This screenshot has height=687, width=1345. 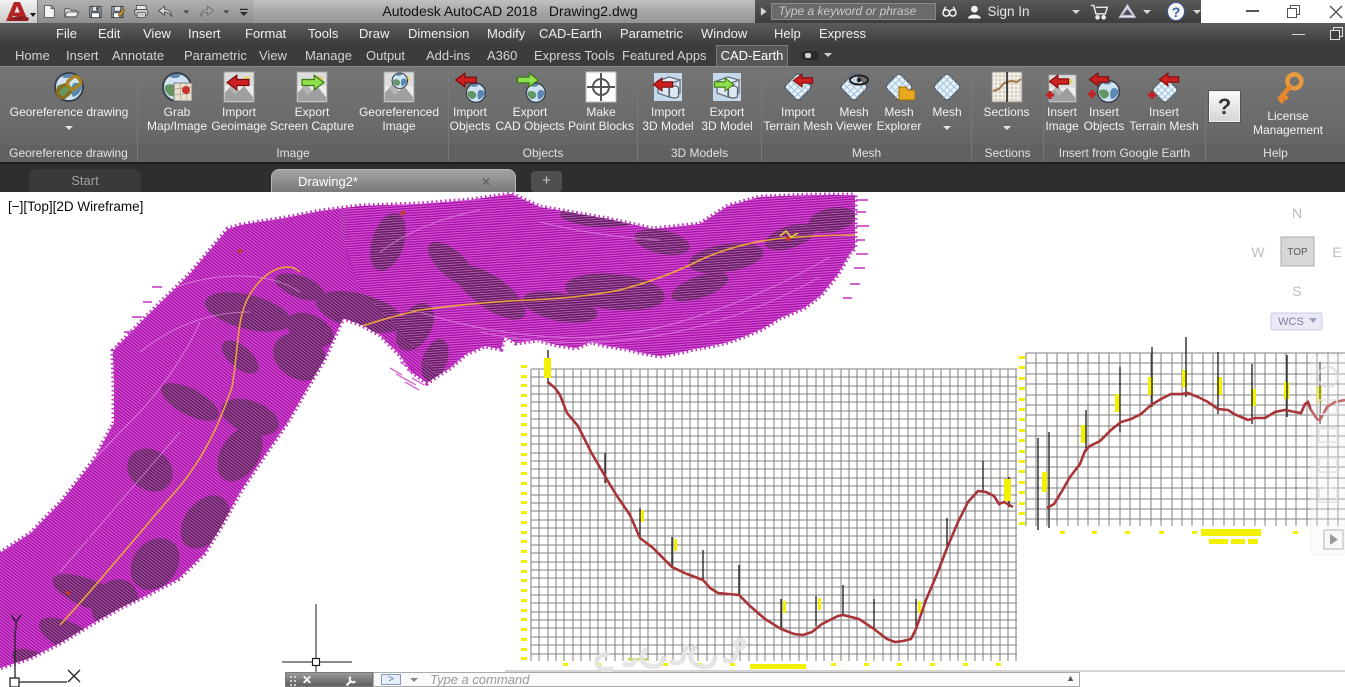 I want to click on svg-text: N, so click(x=1297, y=213).